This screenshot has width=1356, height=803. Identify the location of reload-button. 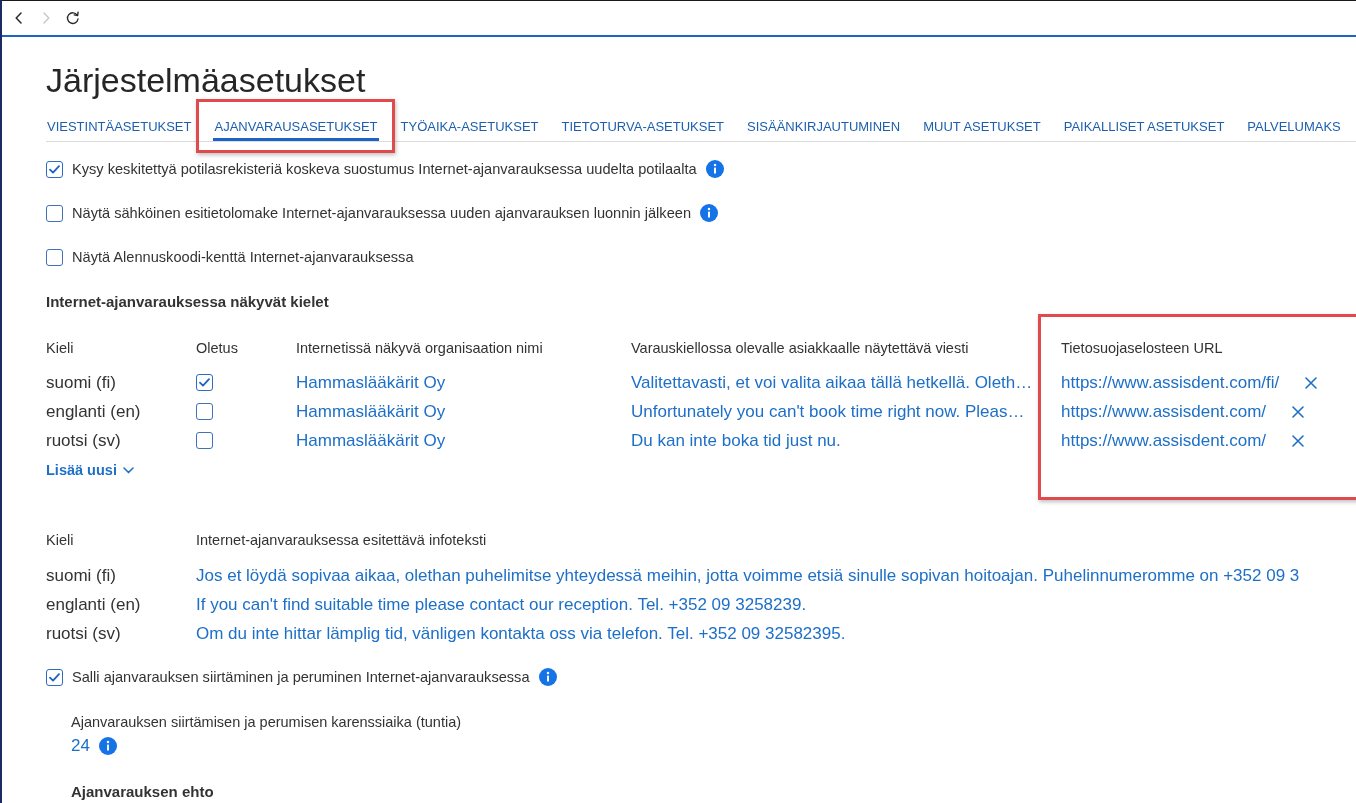
(73, 18).